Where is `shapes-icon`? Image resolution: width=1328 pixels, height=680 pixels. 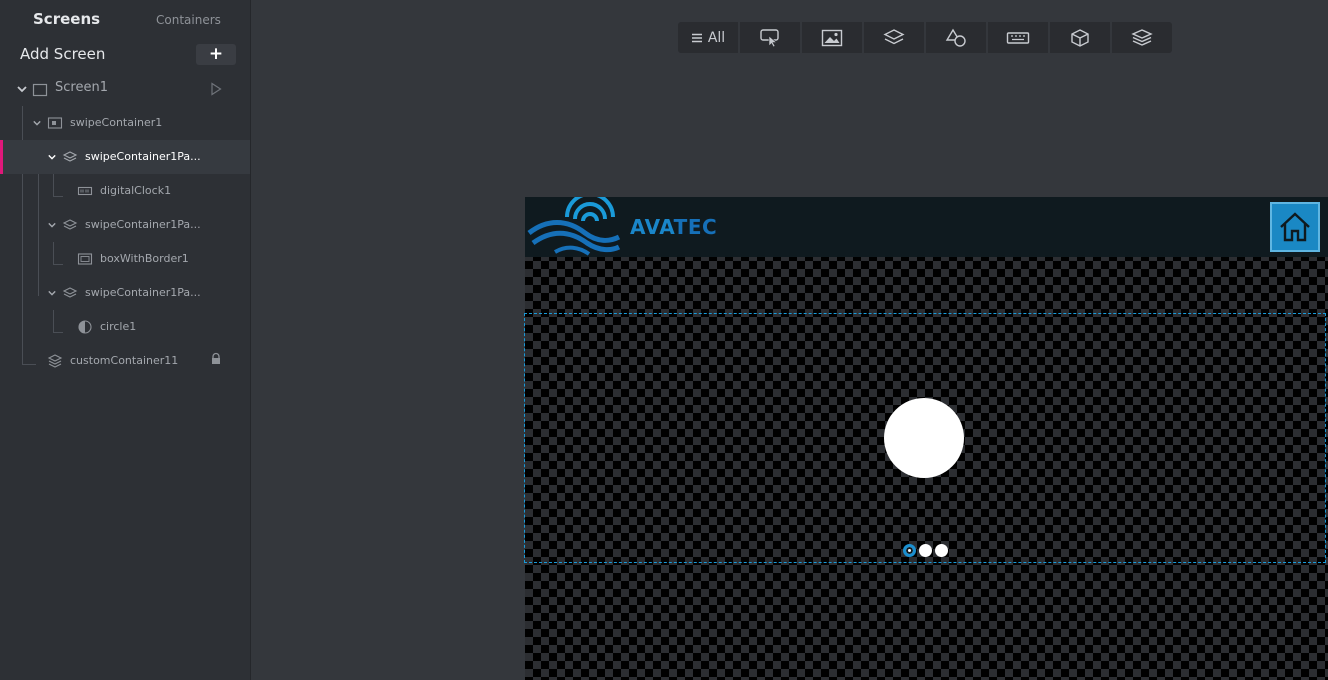 shapes-icon is located at coordinates (955, 37).